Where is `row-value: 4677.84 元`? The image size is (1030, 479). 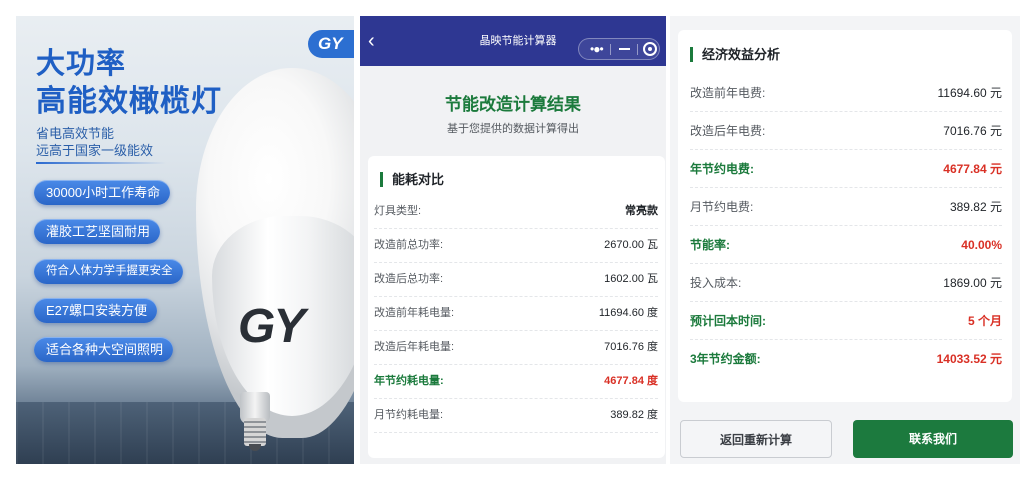 row-value: 4677.84 元 is located at coordinates (972, 169).